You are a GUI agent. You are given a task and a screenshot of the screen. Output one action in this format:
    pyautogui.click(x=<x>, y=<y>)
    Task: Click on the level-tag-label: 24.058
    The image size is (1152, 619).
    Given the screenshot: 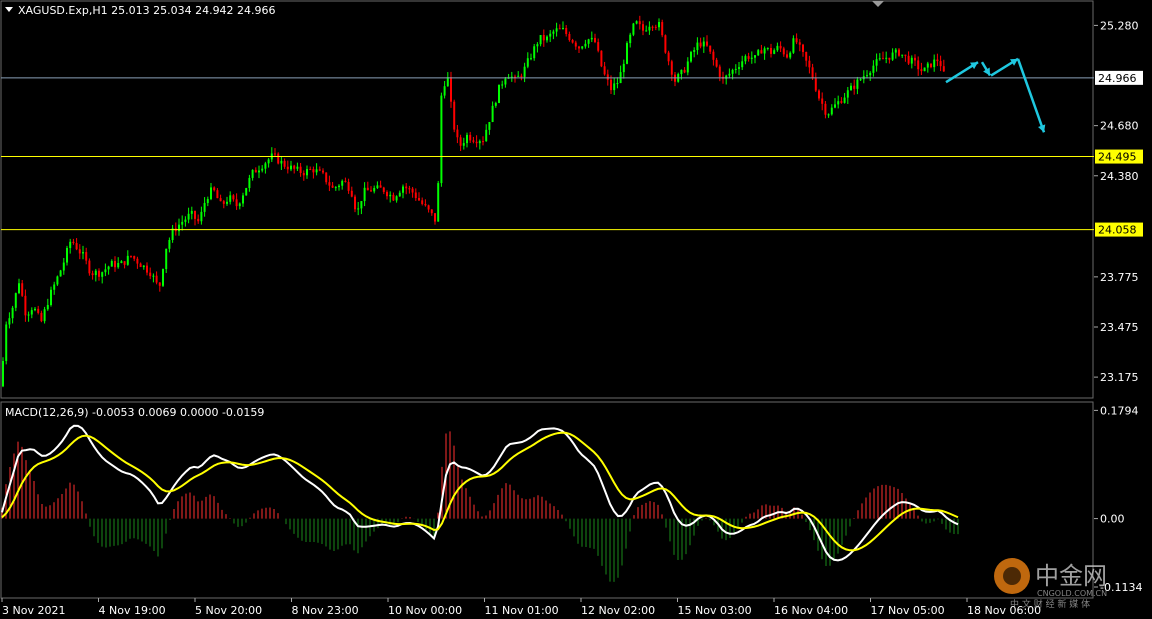 What is the action you would take?
    pyautogui.click(x=1117, y=230)
    